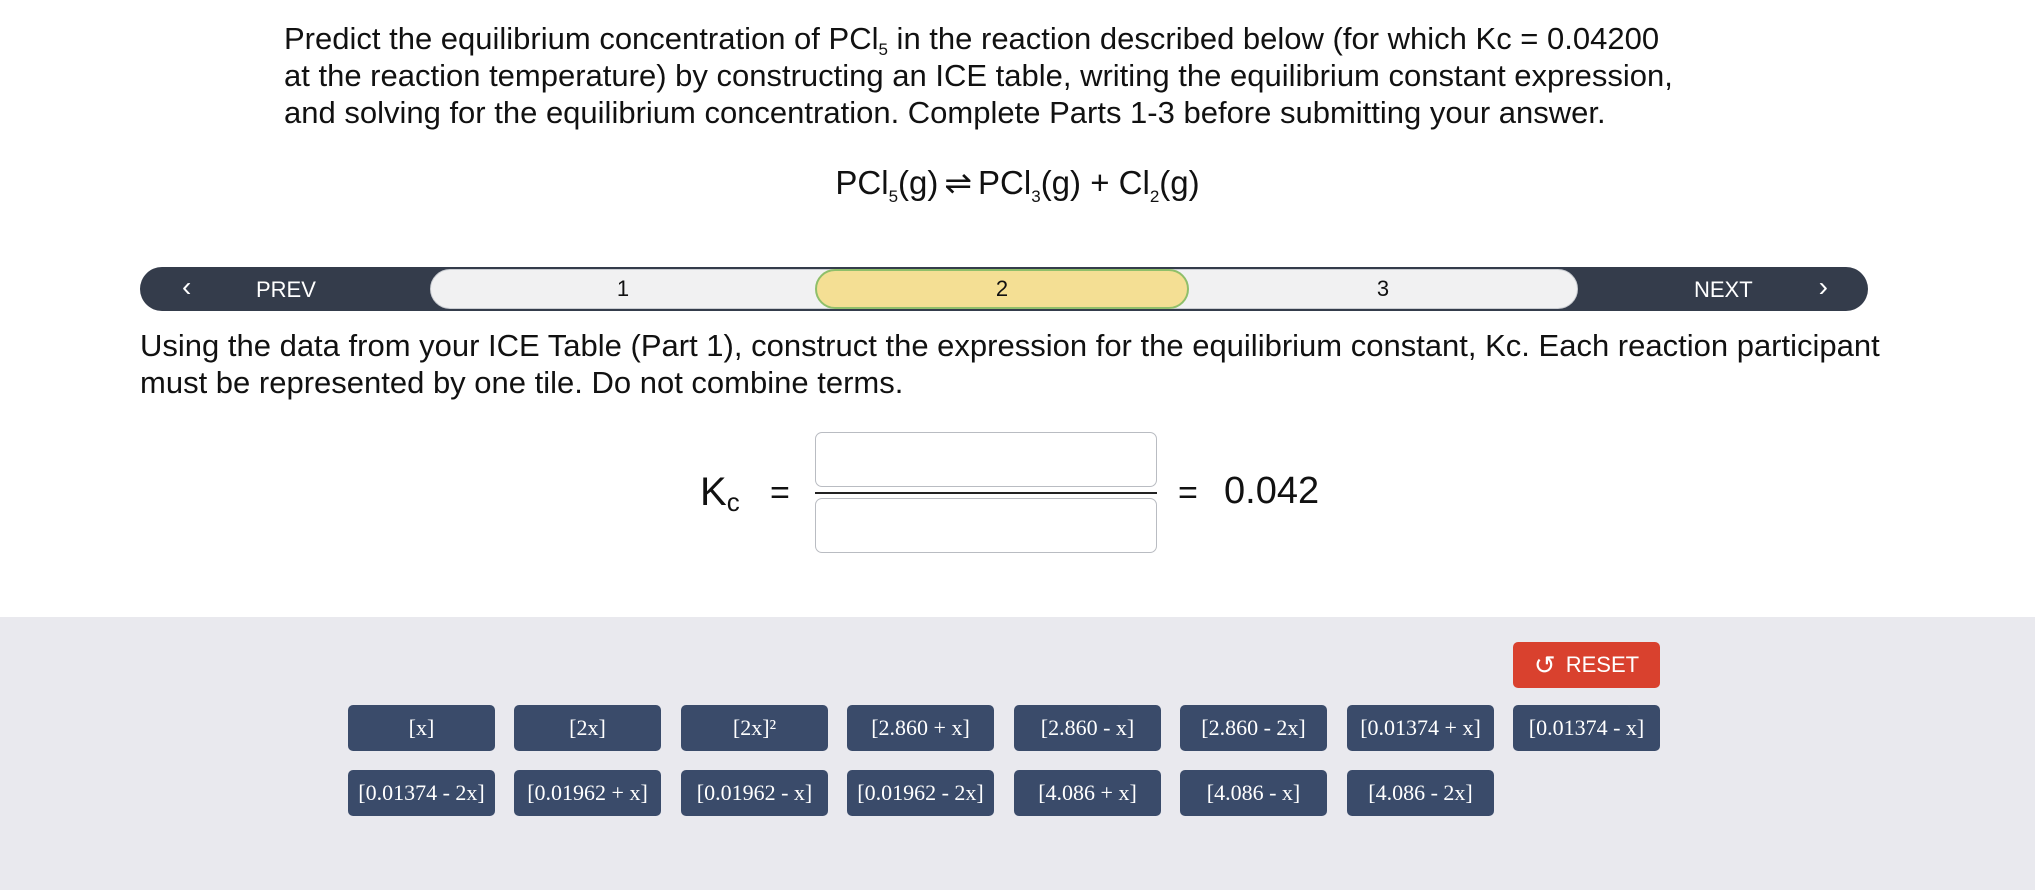 This screenshot has width=2035, height=890. Describe the element at coordinates (1420, 793) in the screenshot. I see `tile: [4.086 - 2x]` at that location.